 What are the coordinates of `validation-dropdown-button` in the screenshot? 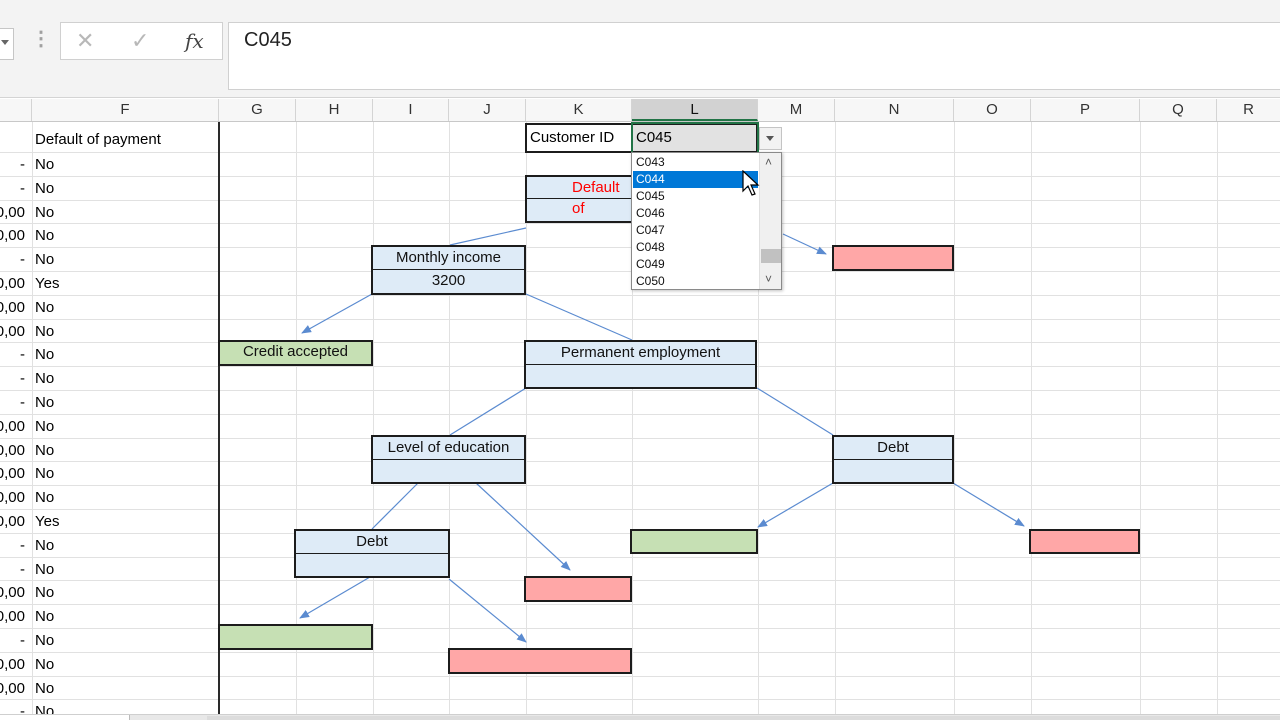 It's located at (770, 138).